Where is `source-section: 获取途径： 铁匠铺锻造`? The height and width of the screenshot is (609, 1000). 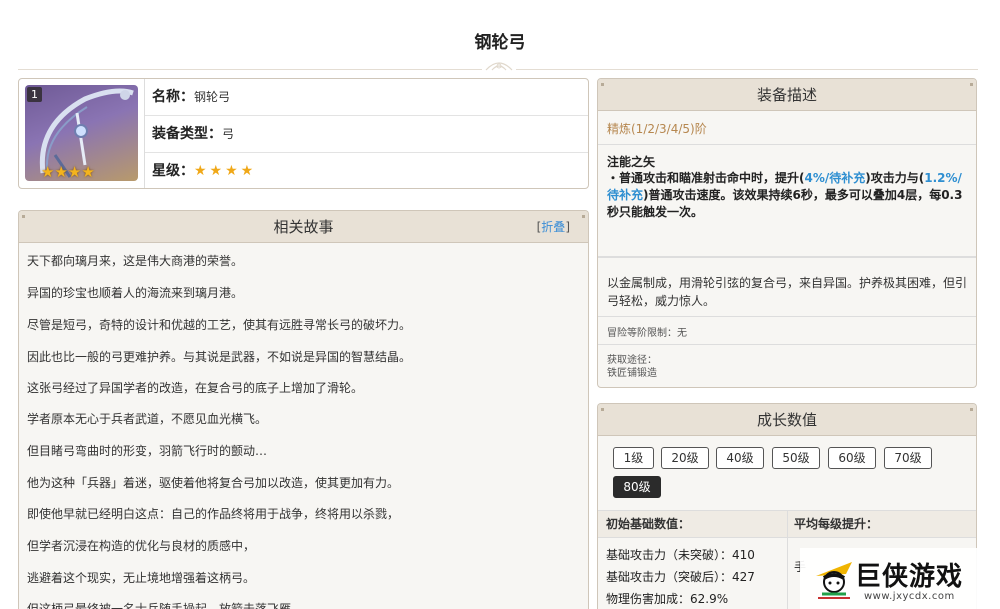 source-section: 获取途径： 铁匠铺锻造 is located at coordinates (787, 366).